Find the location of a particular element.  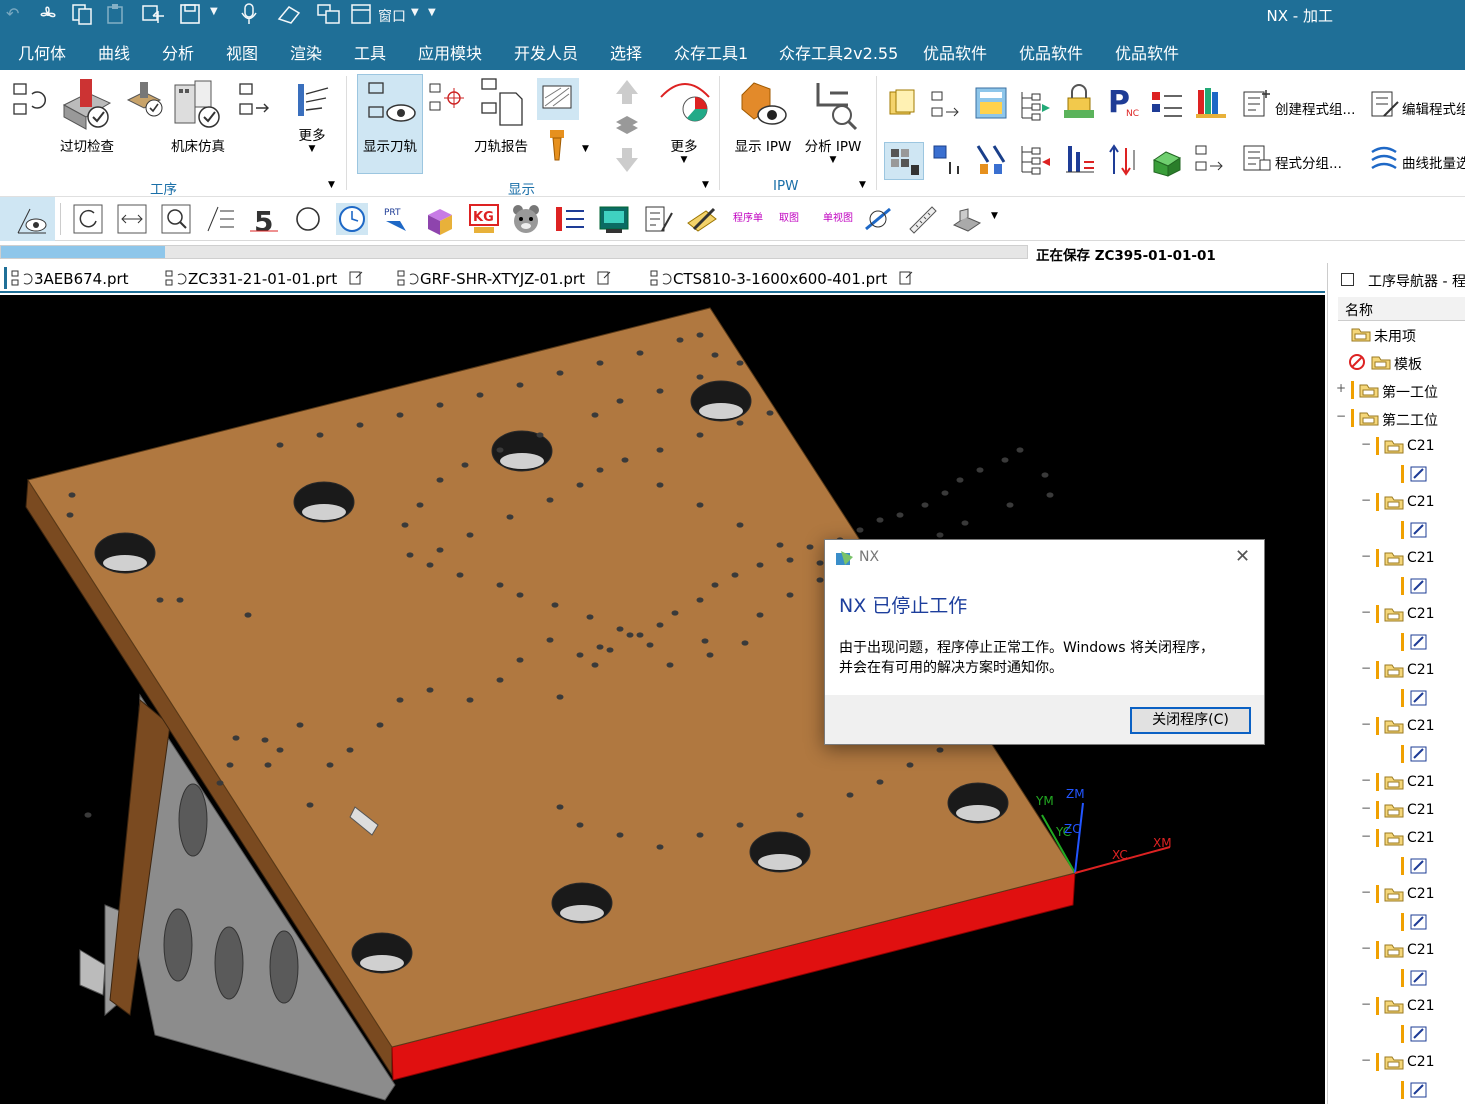

calculator-icon is located at coordinates (991, 103).